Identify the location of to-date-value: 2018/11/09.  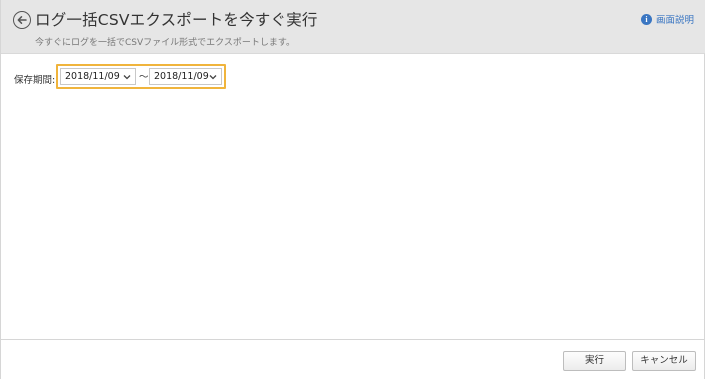
(181, 76).